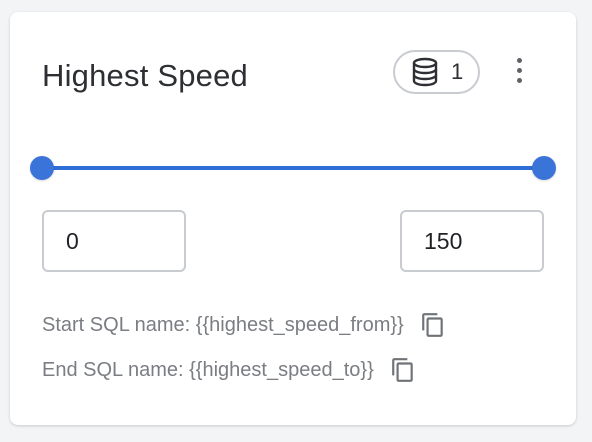 This screenshot has height=442, width=592. What do you see at coordinates (519, 70) in the screenshot?
I see `more-options-button` at bounding box center [519, 70].